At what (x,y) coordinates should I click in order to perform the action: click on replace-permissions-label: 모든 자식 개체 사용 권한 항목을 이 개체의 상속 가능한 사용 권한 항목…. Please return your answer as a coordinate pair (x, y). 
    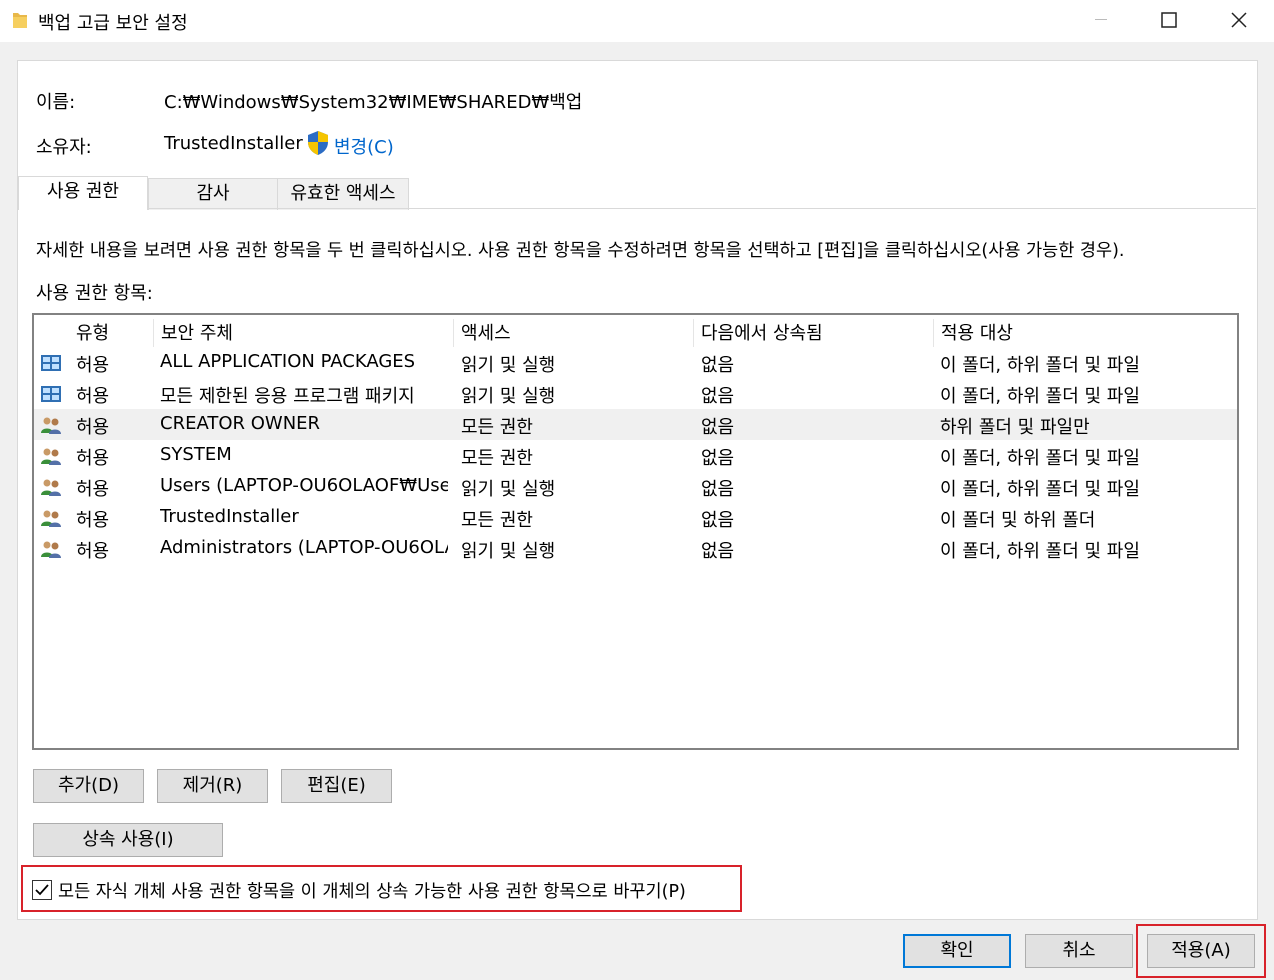
    Looking at the image, I should click on (372, 890).